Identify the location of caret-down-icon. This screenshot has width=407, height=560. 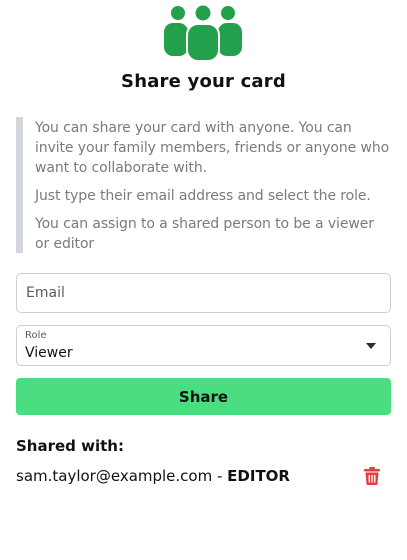
(371, 346).